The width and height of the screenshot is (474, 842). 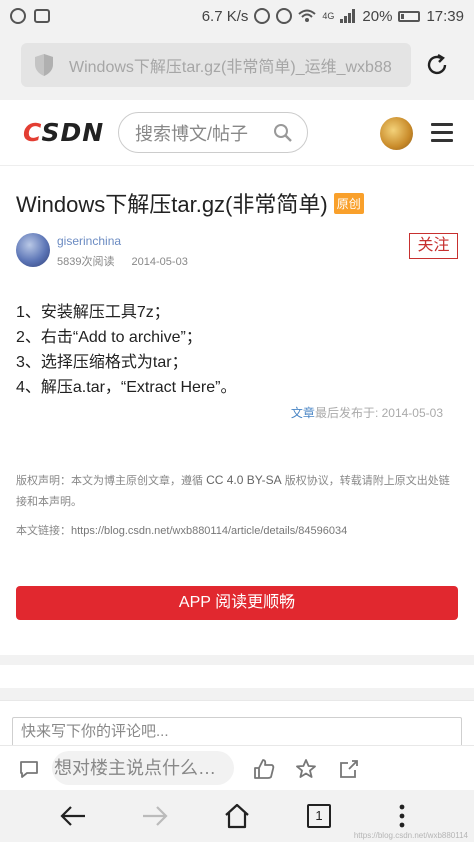 I want to click on article-title: Windows下解压tar.gz(非常简单) 原创, so click(x=190, y=203).